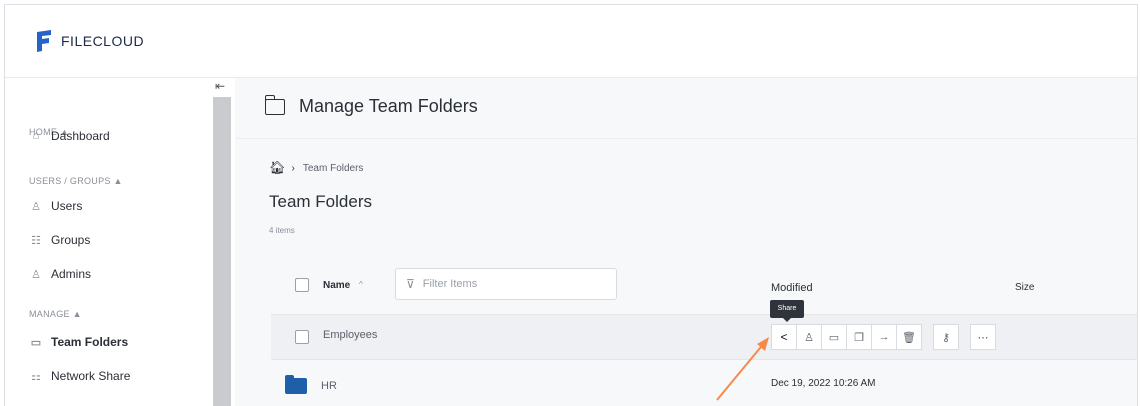 The width and height of the screenshot is (1140, 406). I want to click on select-all-checkbox, so click(302, 285).